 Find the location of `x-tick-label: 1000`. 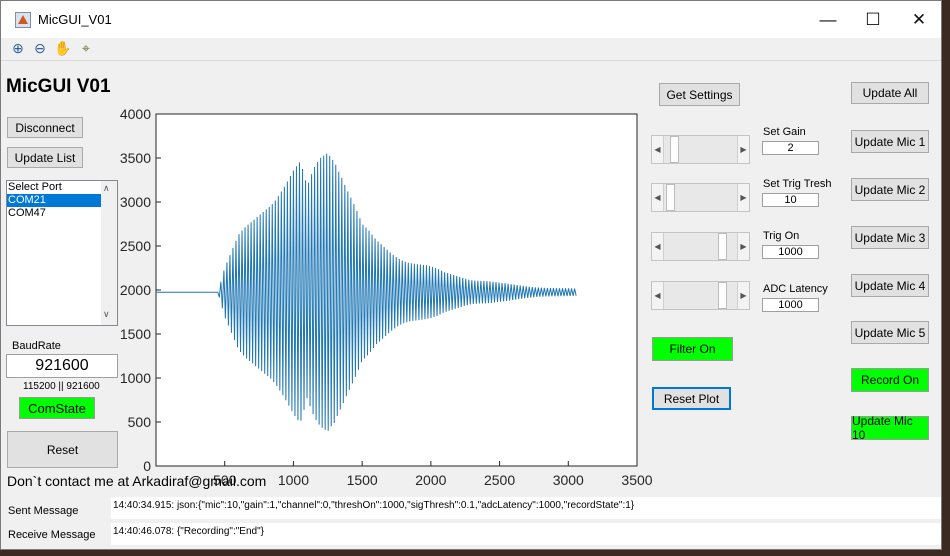

x-tick-label: 1000 is located at coordinates (293, 479).